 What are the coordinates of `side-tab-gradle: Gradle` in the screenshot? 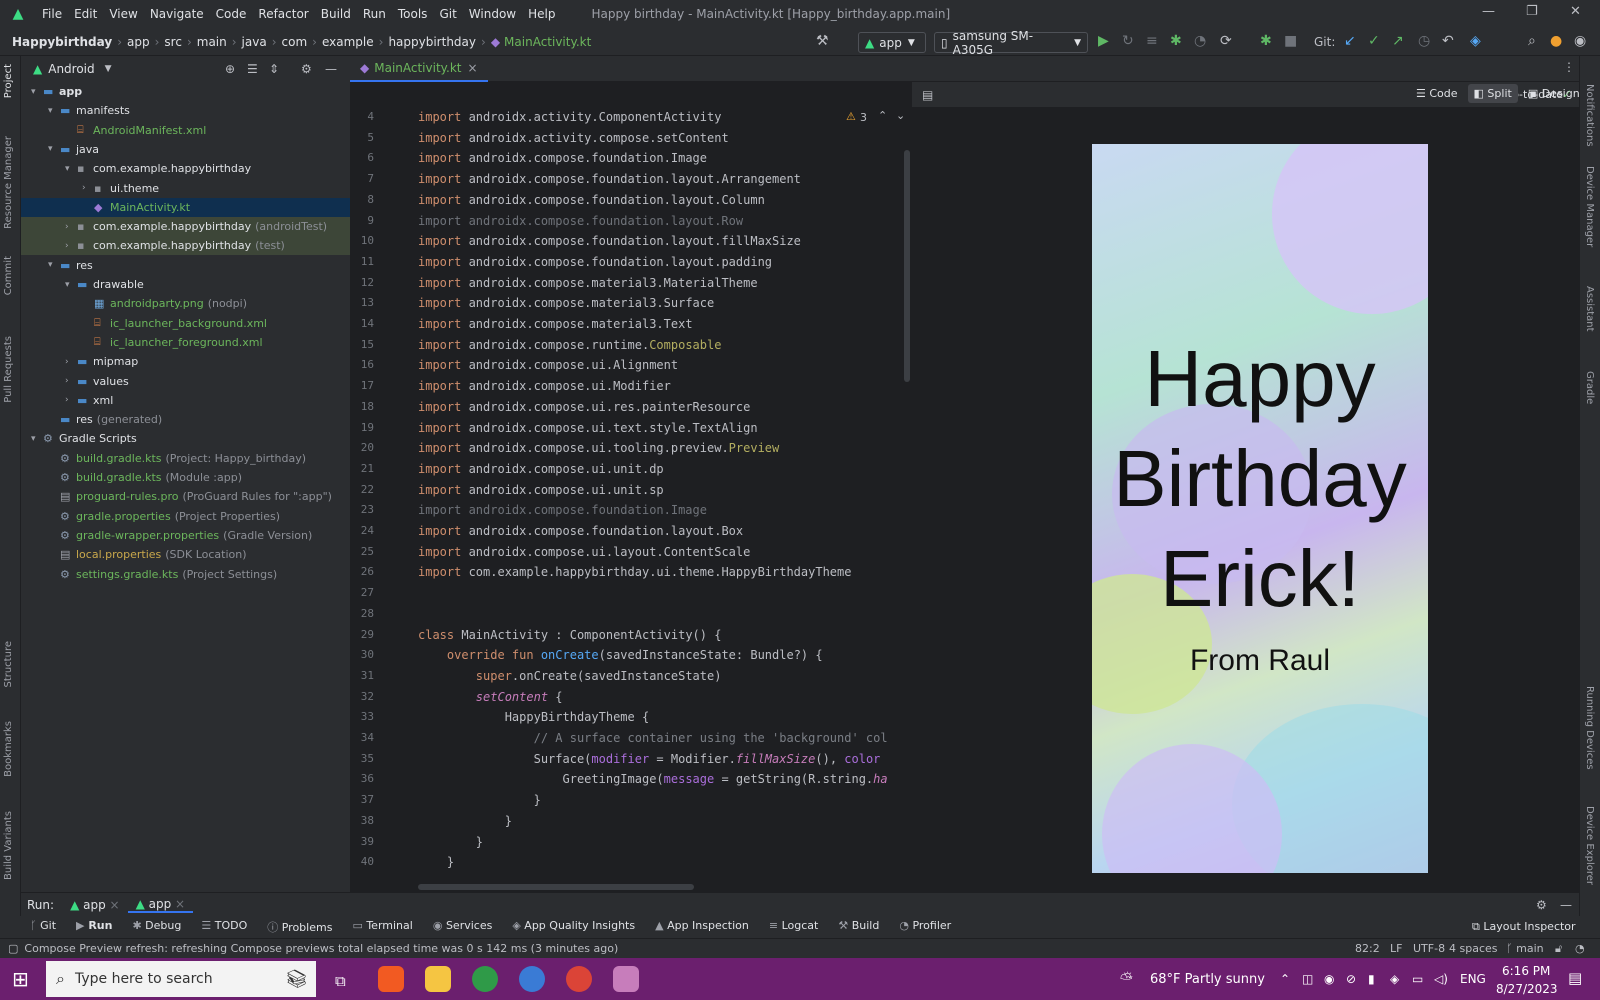 It's located at (1589, 387).